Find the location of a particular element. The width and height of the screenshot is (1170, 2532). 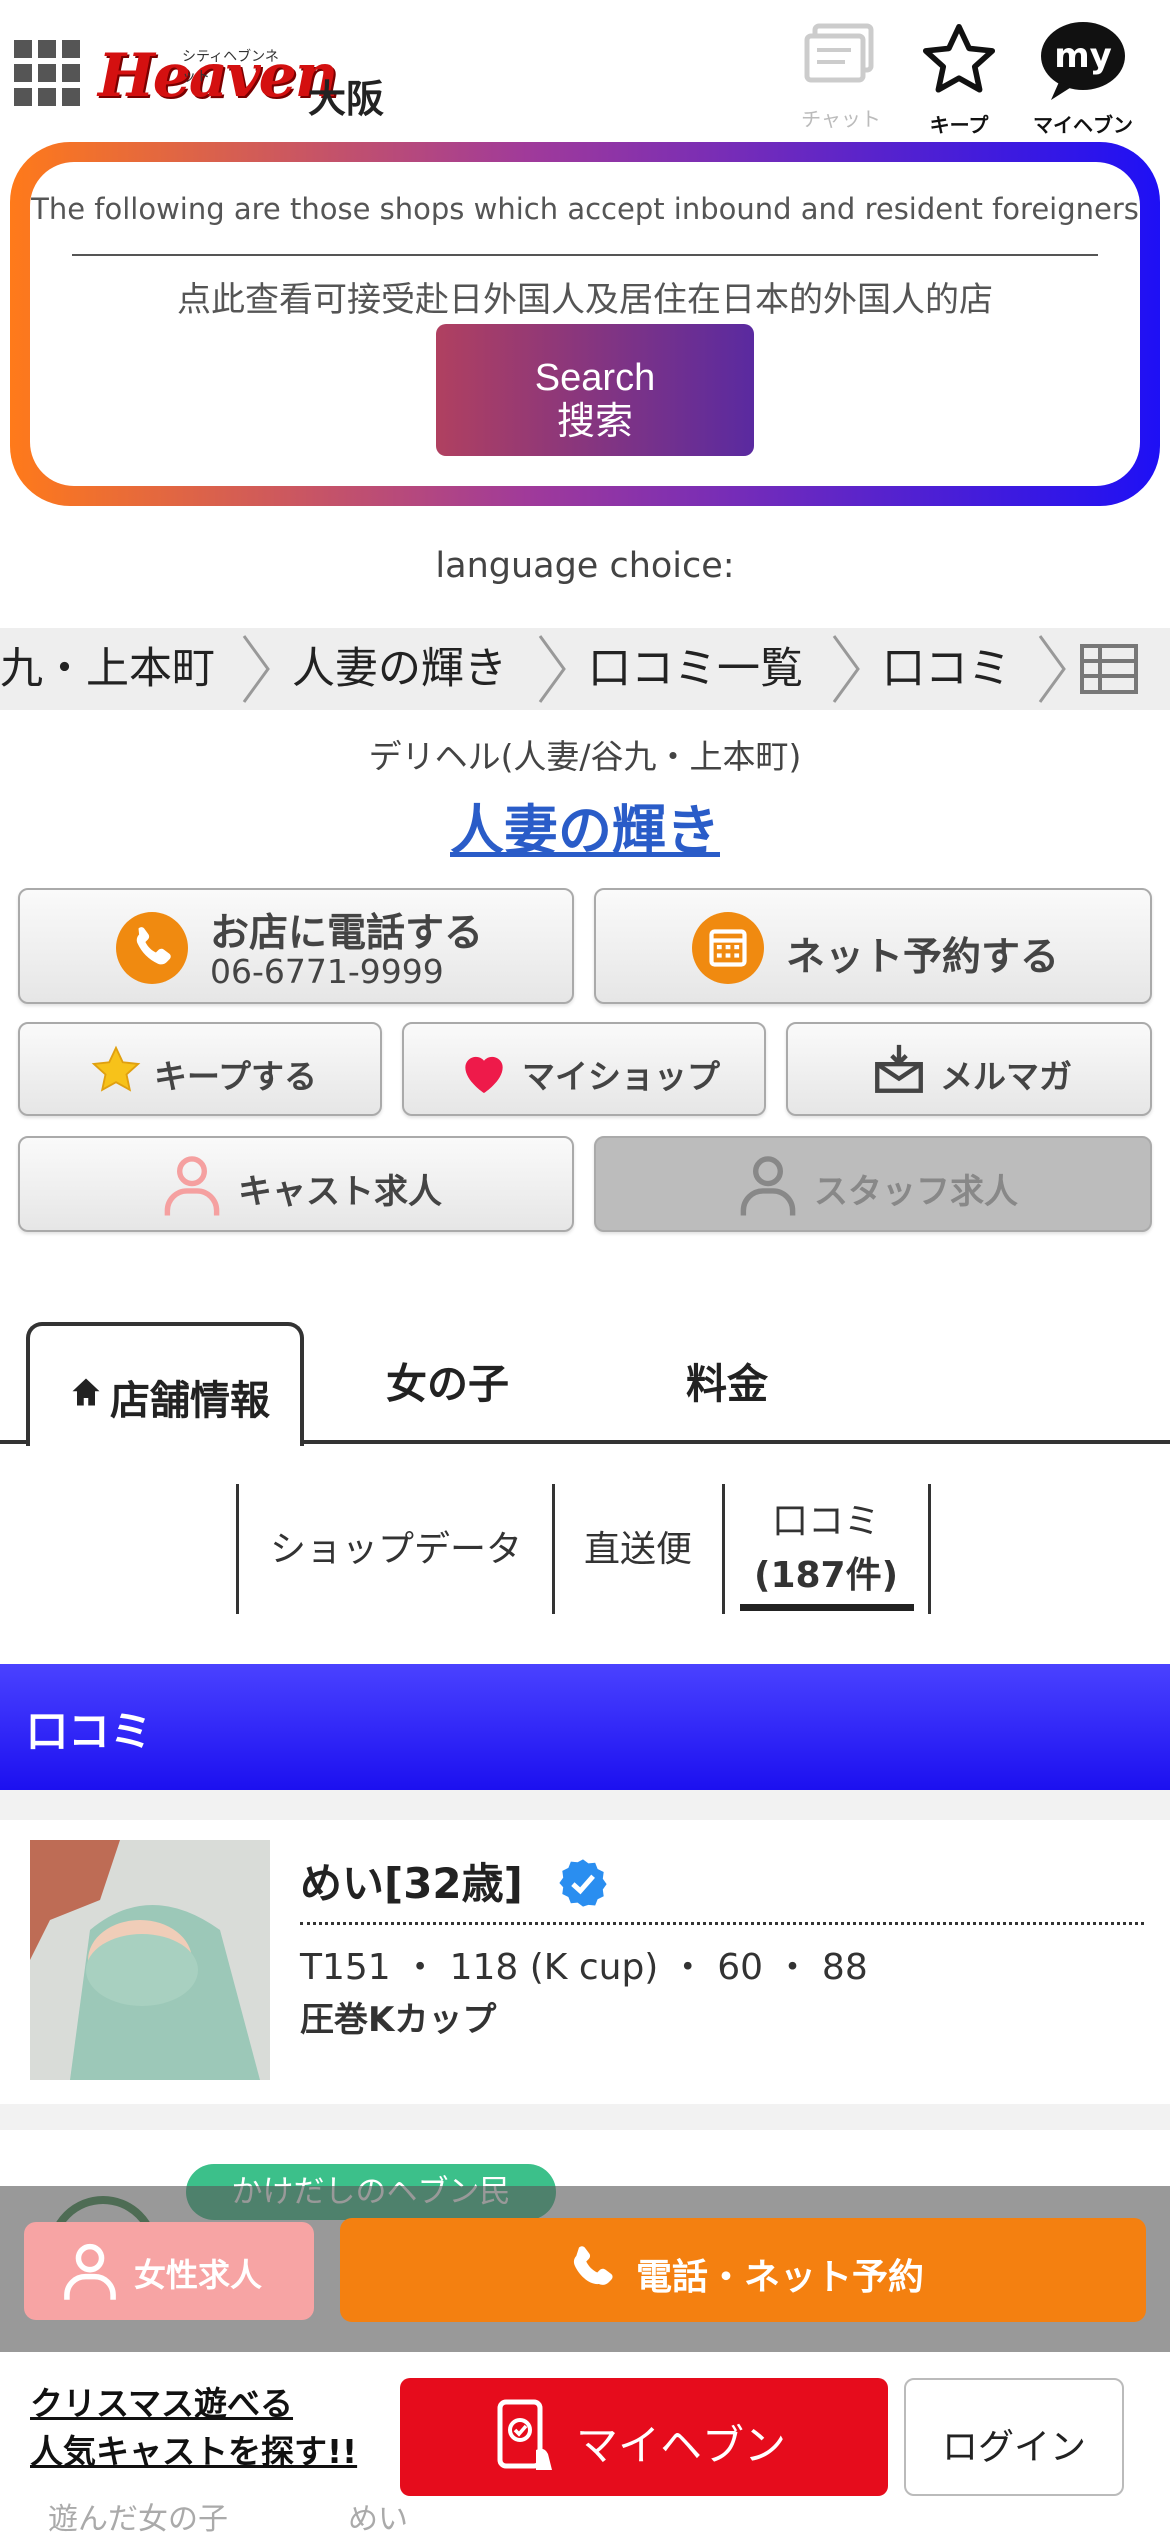

chat-icon is located at coordinates (839, 53).